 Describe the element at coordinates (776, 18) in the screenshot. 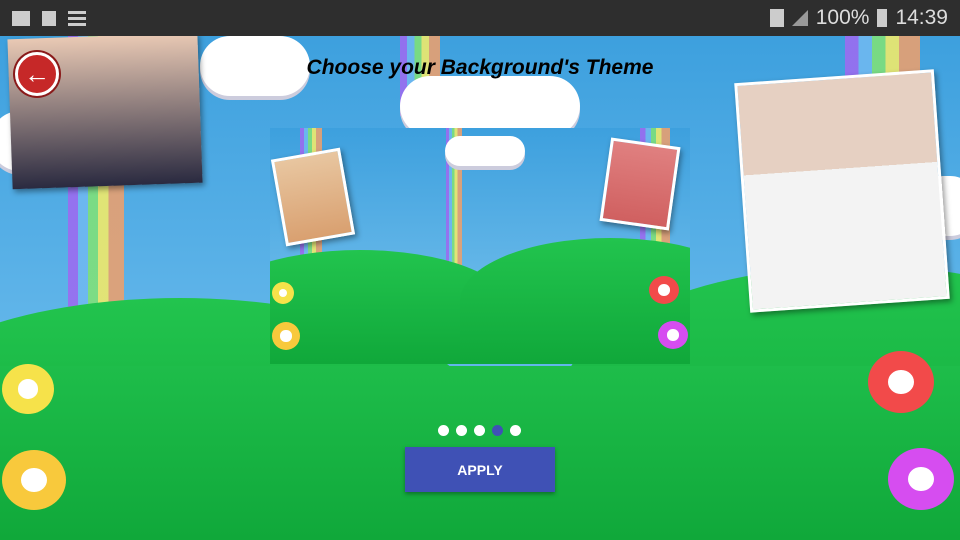

I see `wifi-icon` at that location.